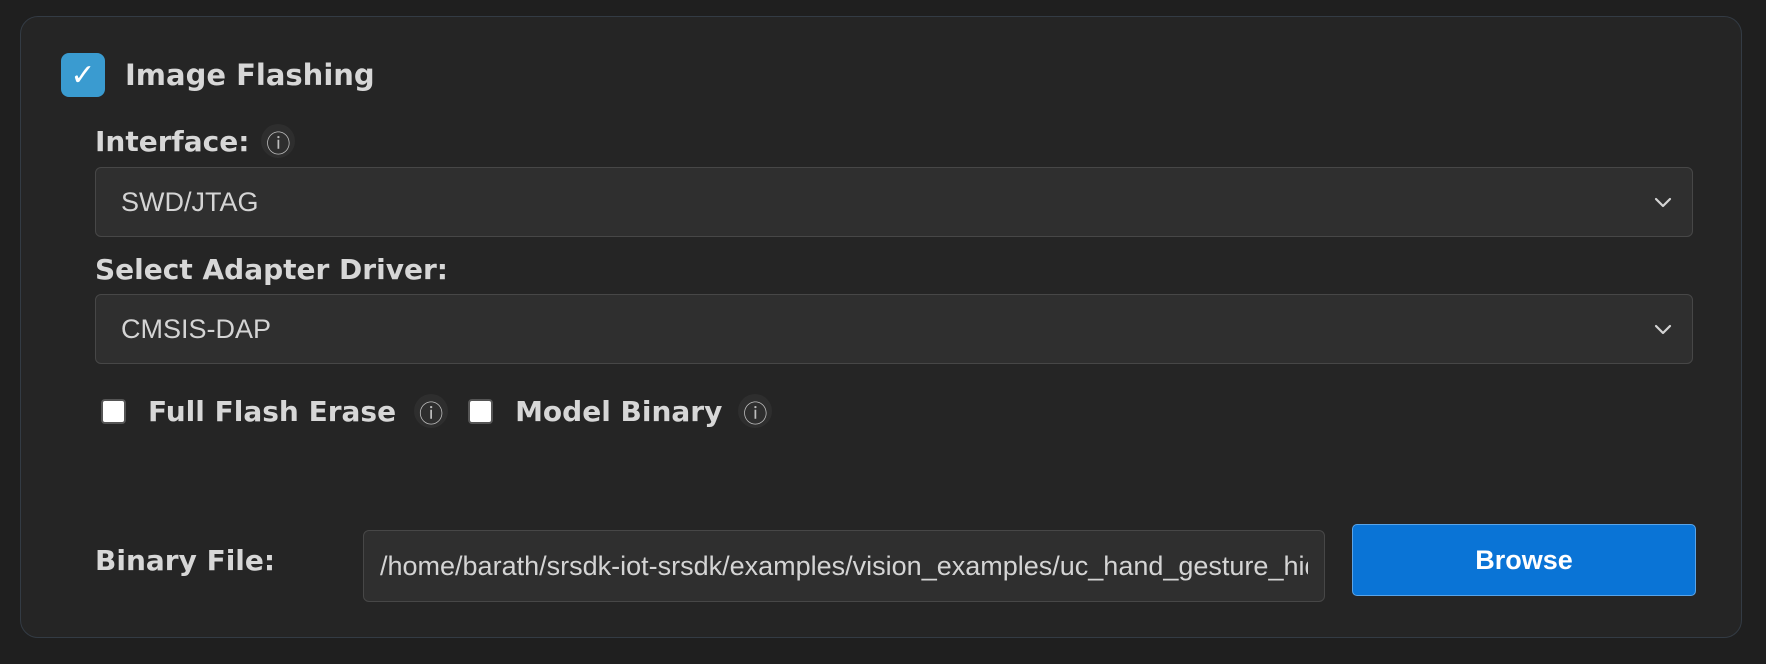 The height and width of the screenshot is (664, 1766). I want to click on interface-select: SWD/JTAG, so click(894, 202).